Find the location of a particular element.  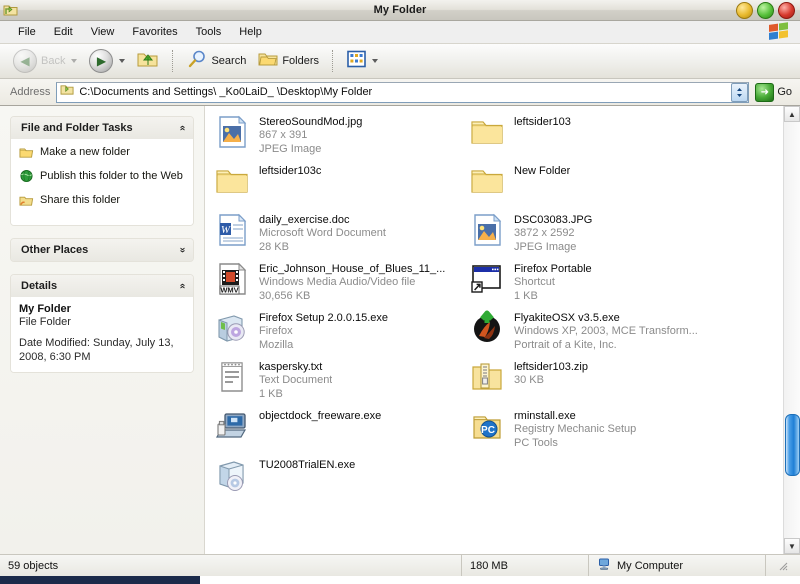

file-item: Firefox Portable Shortcut 1 KB is located at coordinates (625, 283).